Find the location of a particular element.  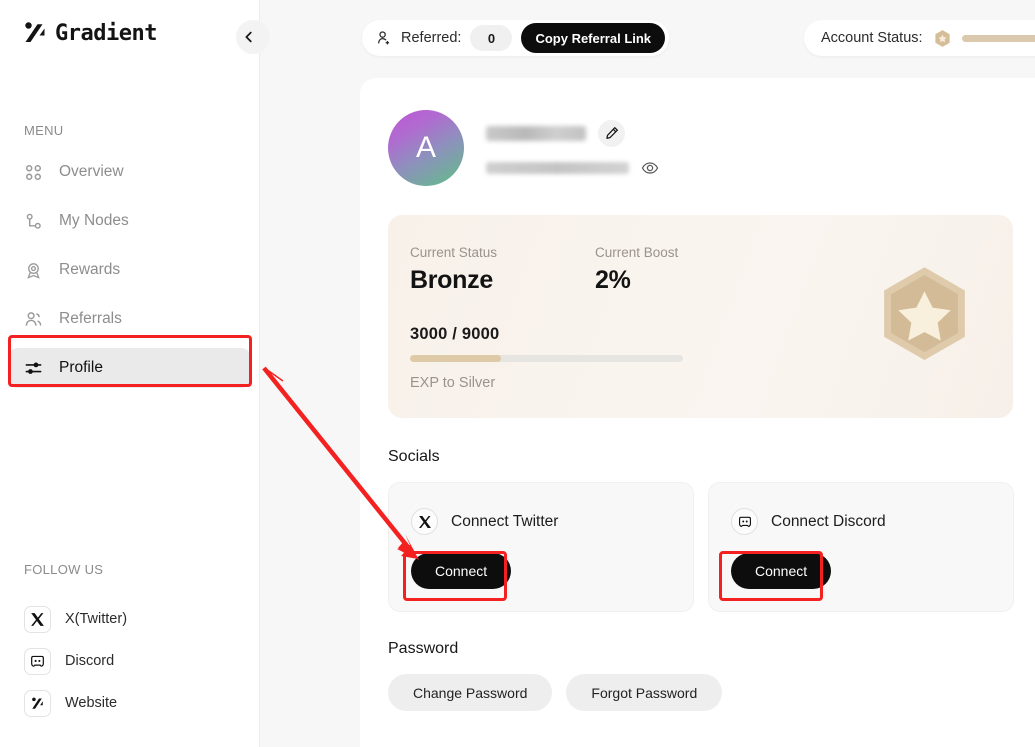

forgot-password-button: Forgot Password is located at coordinates (644, 692).